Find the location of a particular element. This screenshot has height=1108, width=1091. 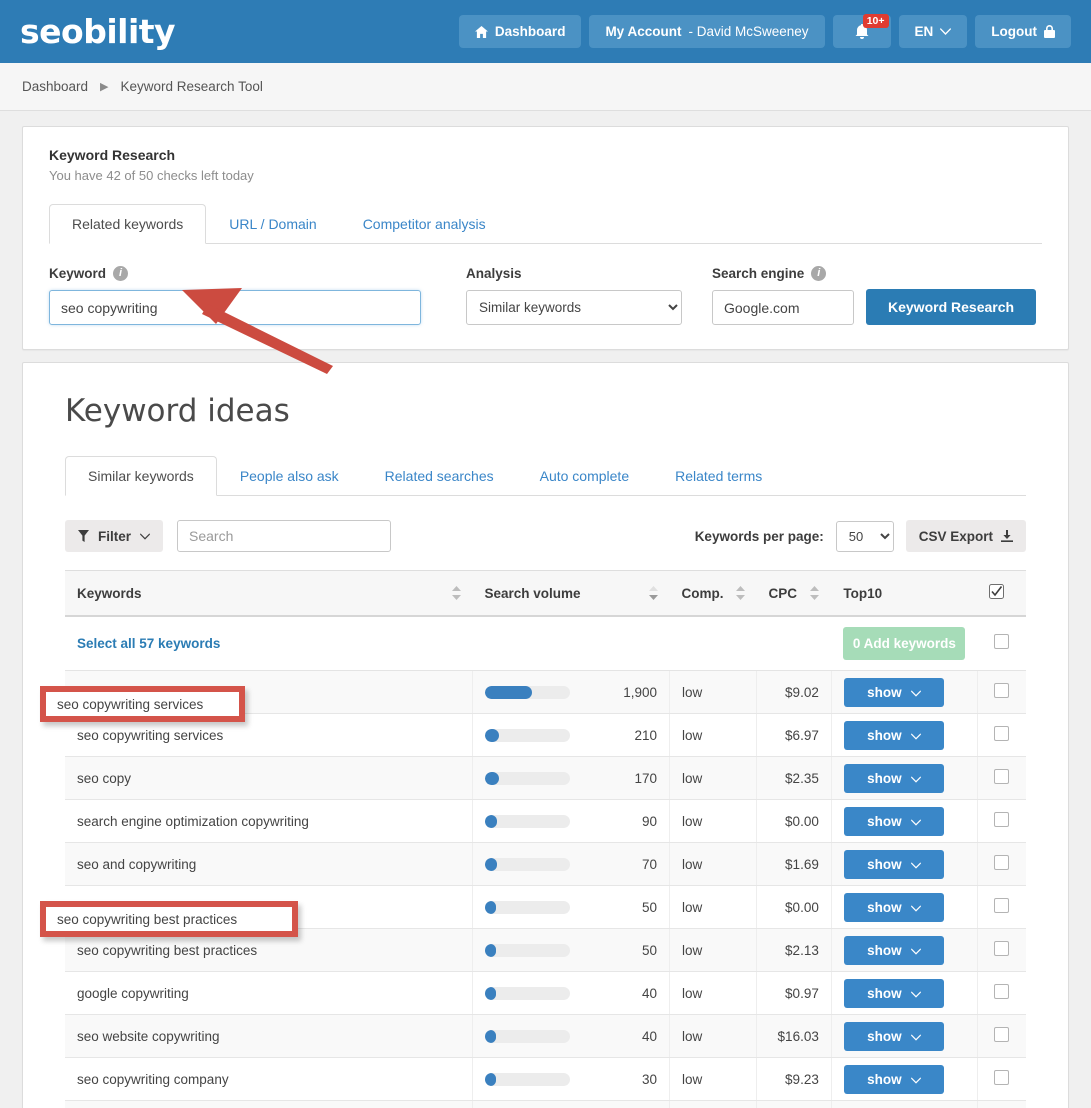

breadcrumb-dashboard-link: Dashboard is located at coordinates (55, 86).